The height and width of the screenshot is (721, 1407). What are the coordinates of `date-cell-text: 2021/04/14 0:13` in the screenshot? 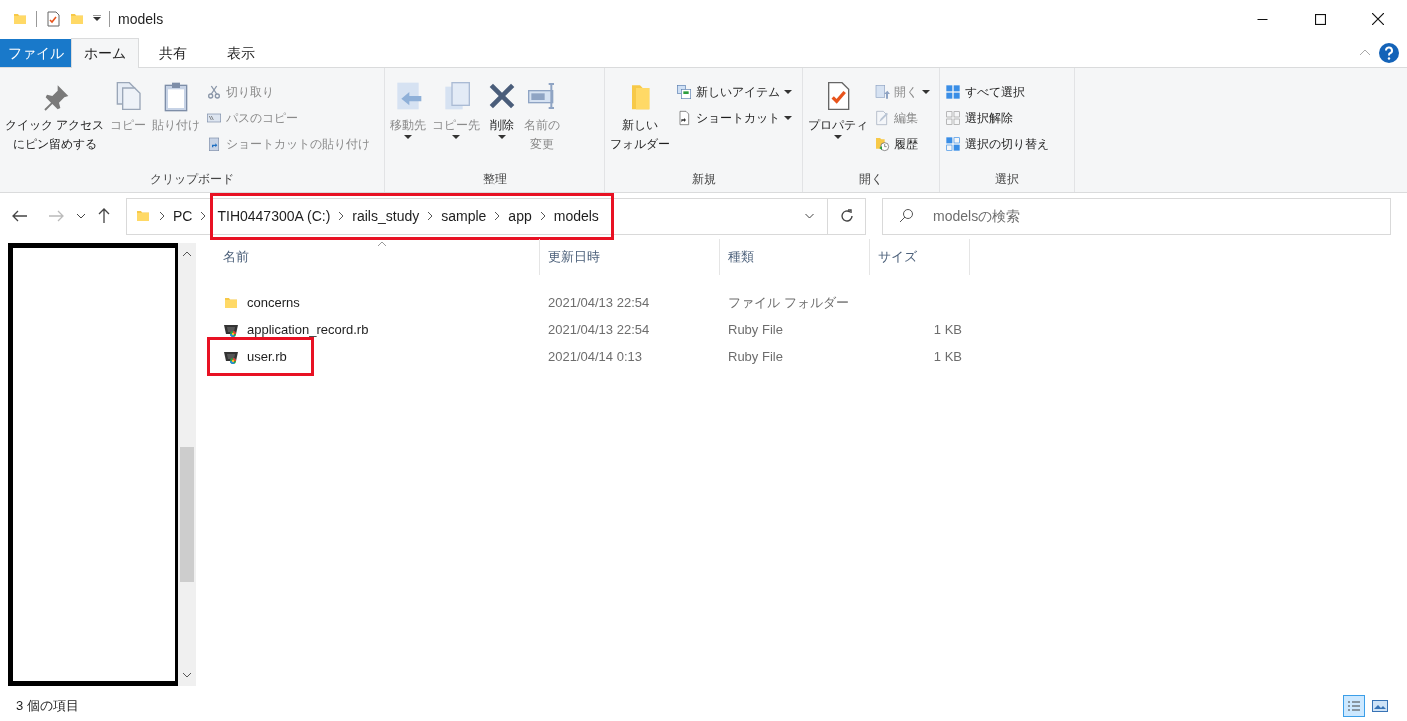 It's located at (595, 356).